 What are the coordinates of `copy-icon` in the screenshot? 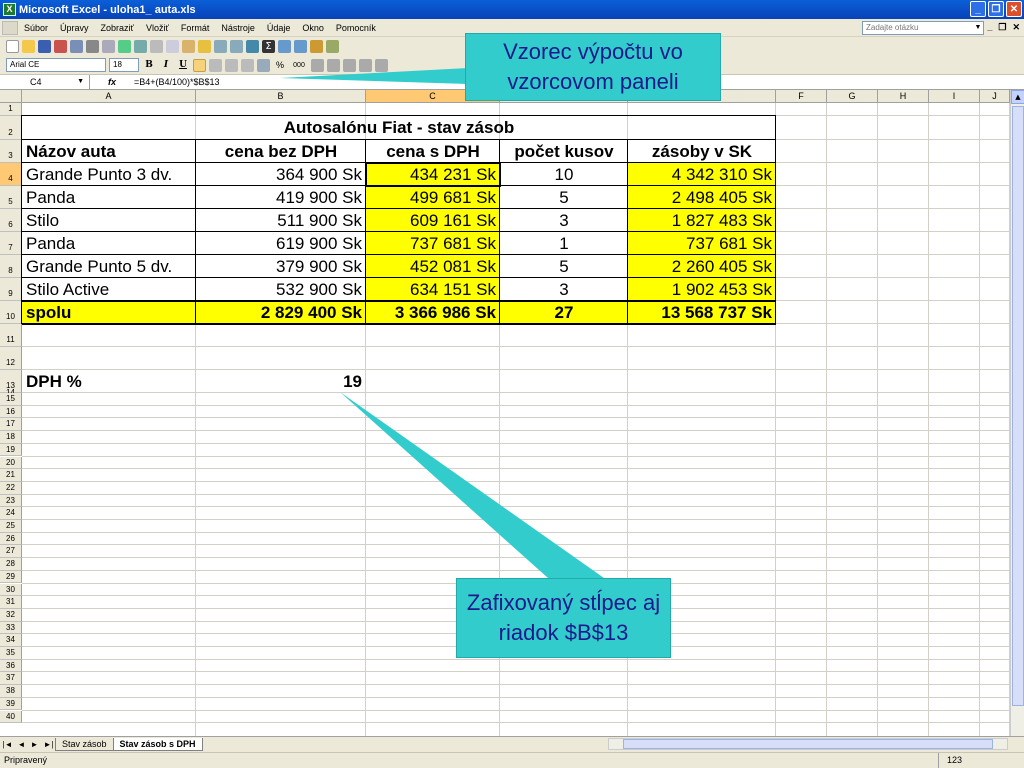 It's located at (172, 46).